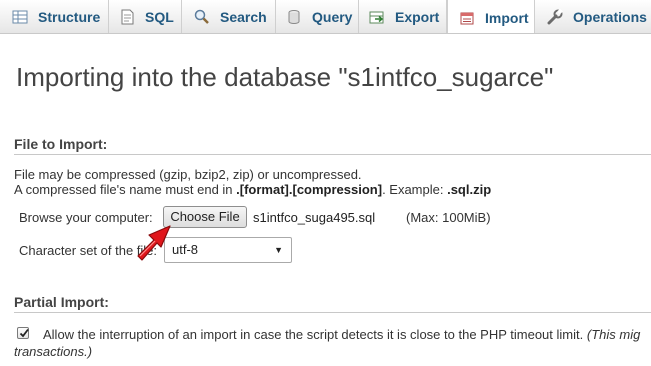 Image resolution: width=651 pixels, height=366 pixels. What do you see at coordinates (377, 17) in the screenshot?
I see `export-icon` at bounding box center [377, 17].